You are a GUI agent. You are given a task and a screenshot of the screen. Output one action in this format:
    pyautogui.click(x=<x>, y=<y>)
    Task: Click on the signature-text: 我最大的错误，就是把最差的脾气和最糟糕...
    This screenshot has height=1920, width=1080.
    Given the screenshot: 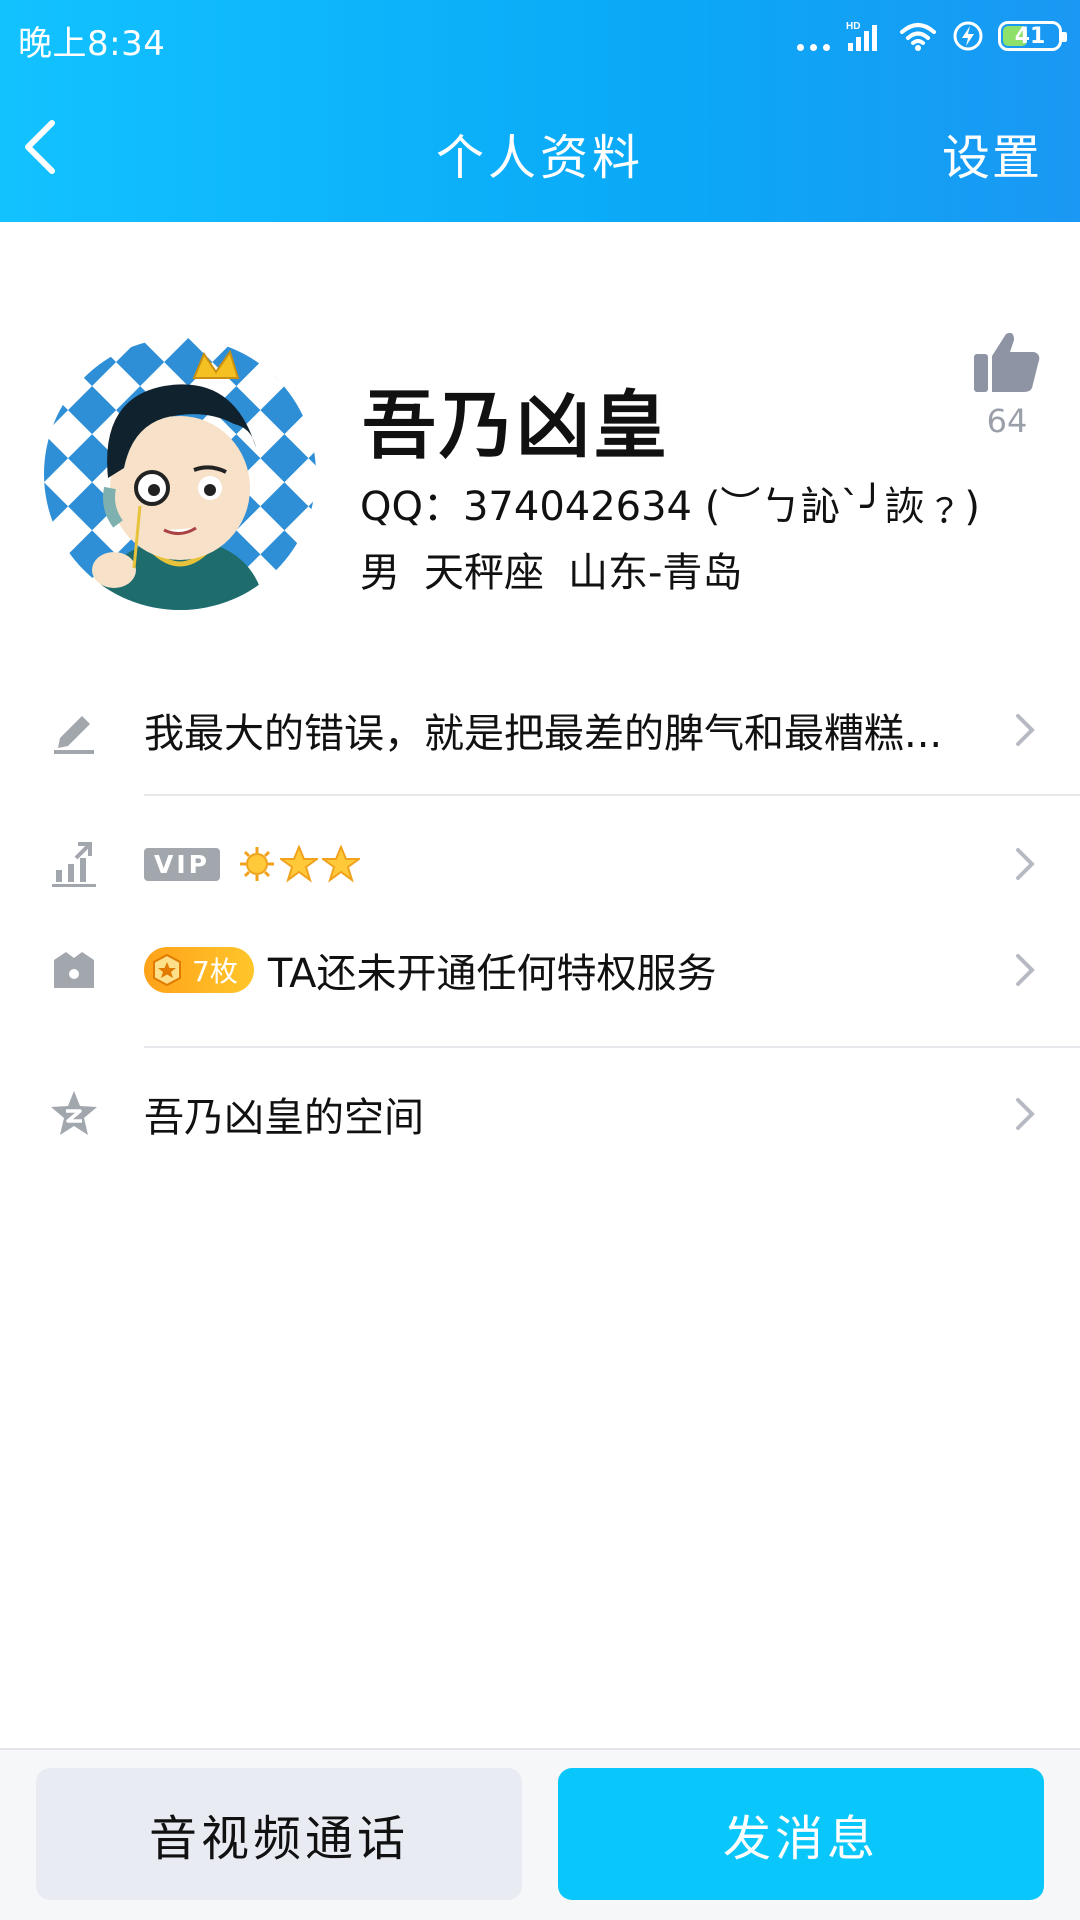 What is the action you would take?
    pyautogui.click(x=543, y=734)
    